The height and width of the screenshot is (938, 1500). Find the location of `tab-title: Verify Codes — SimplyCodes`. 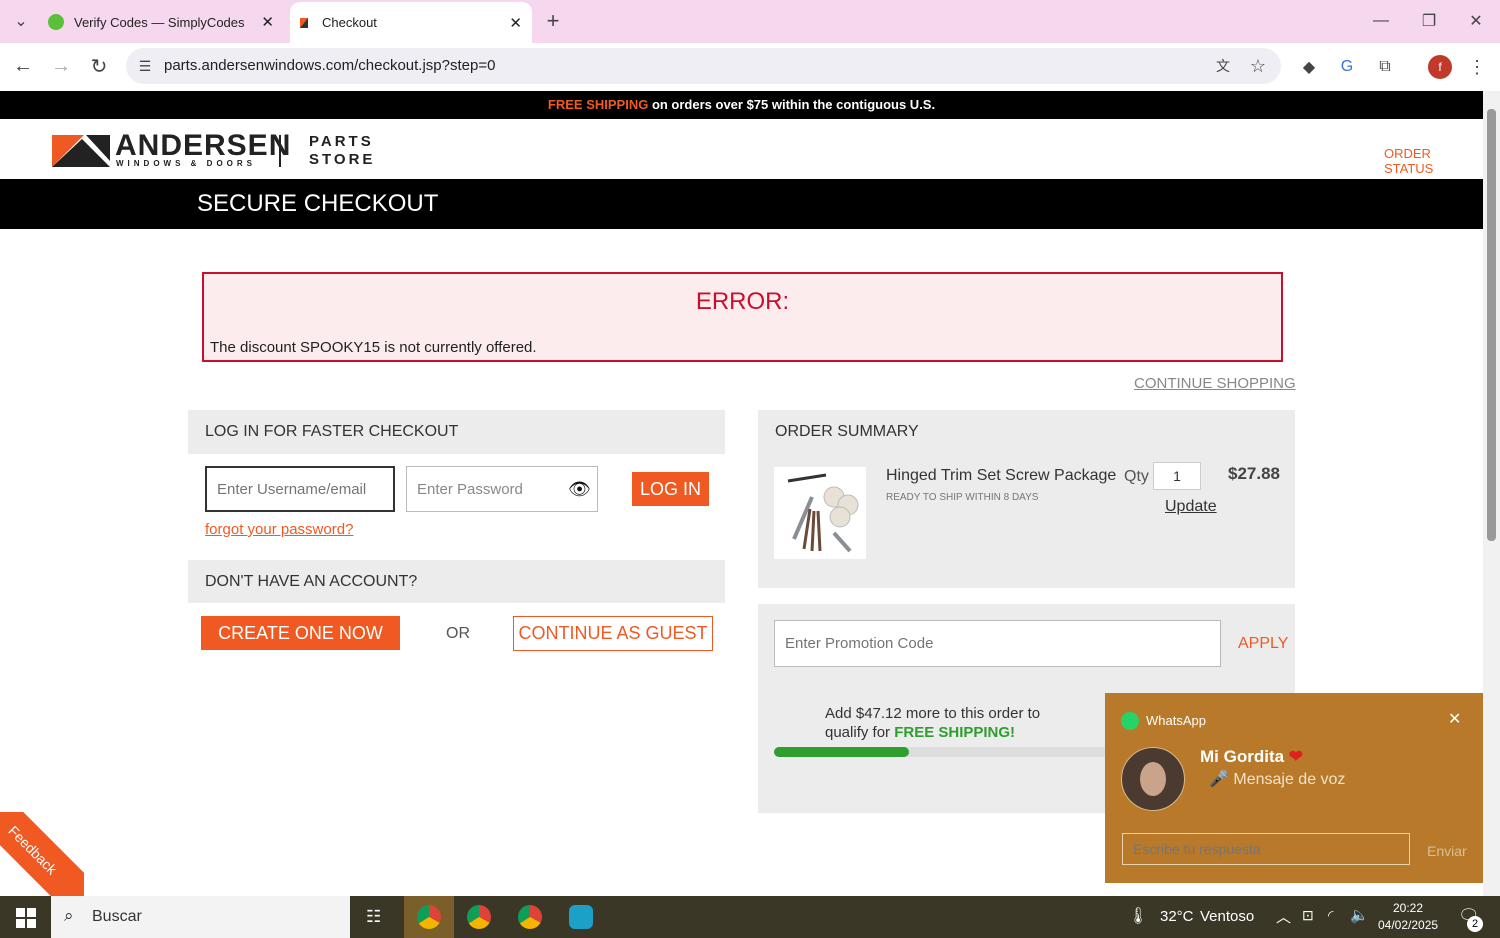

tab-title: Verify Codes — SimplyCodes is located at coordinates (159, 22).